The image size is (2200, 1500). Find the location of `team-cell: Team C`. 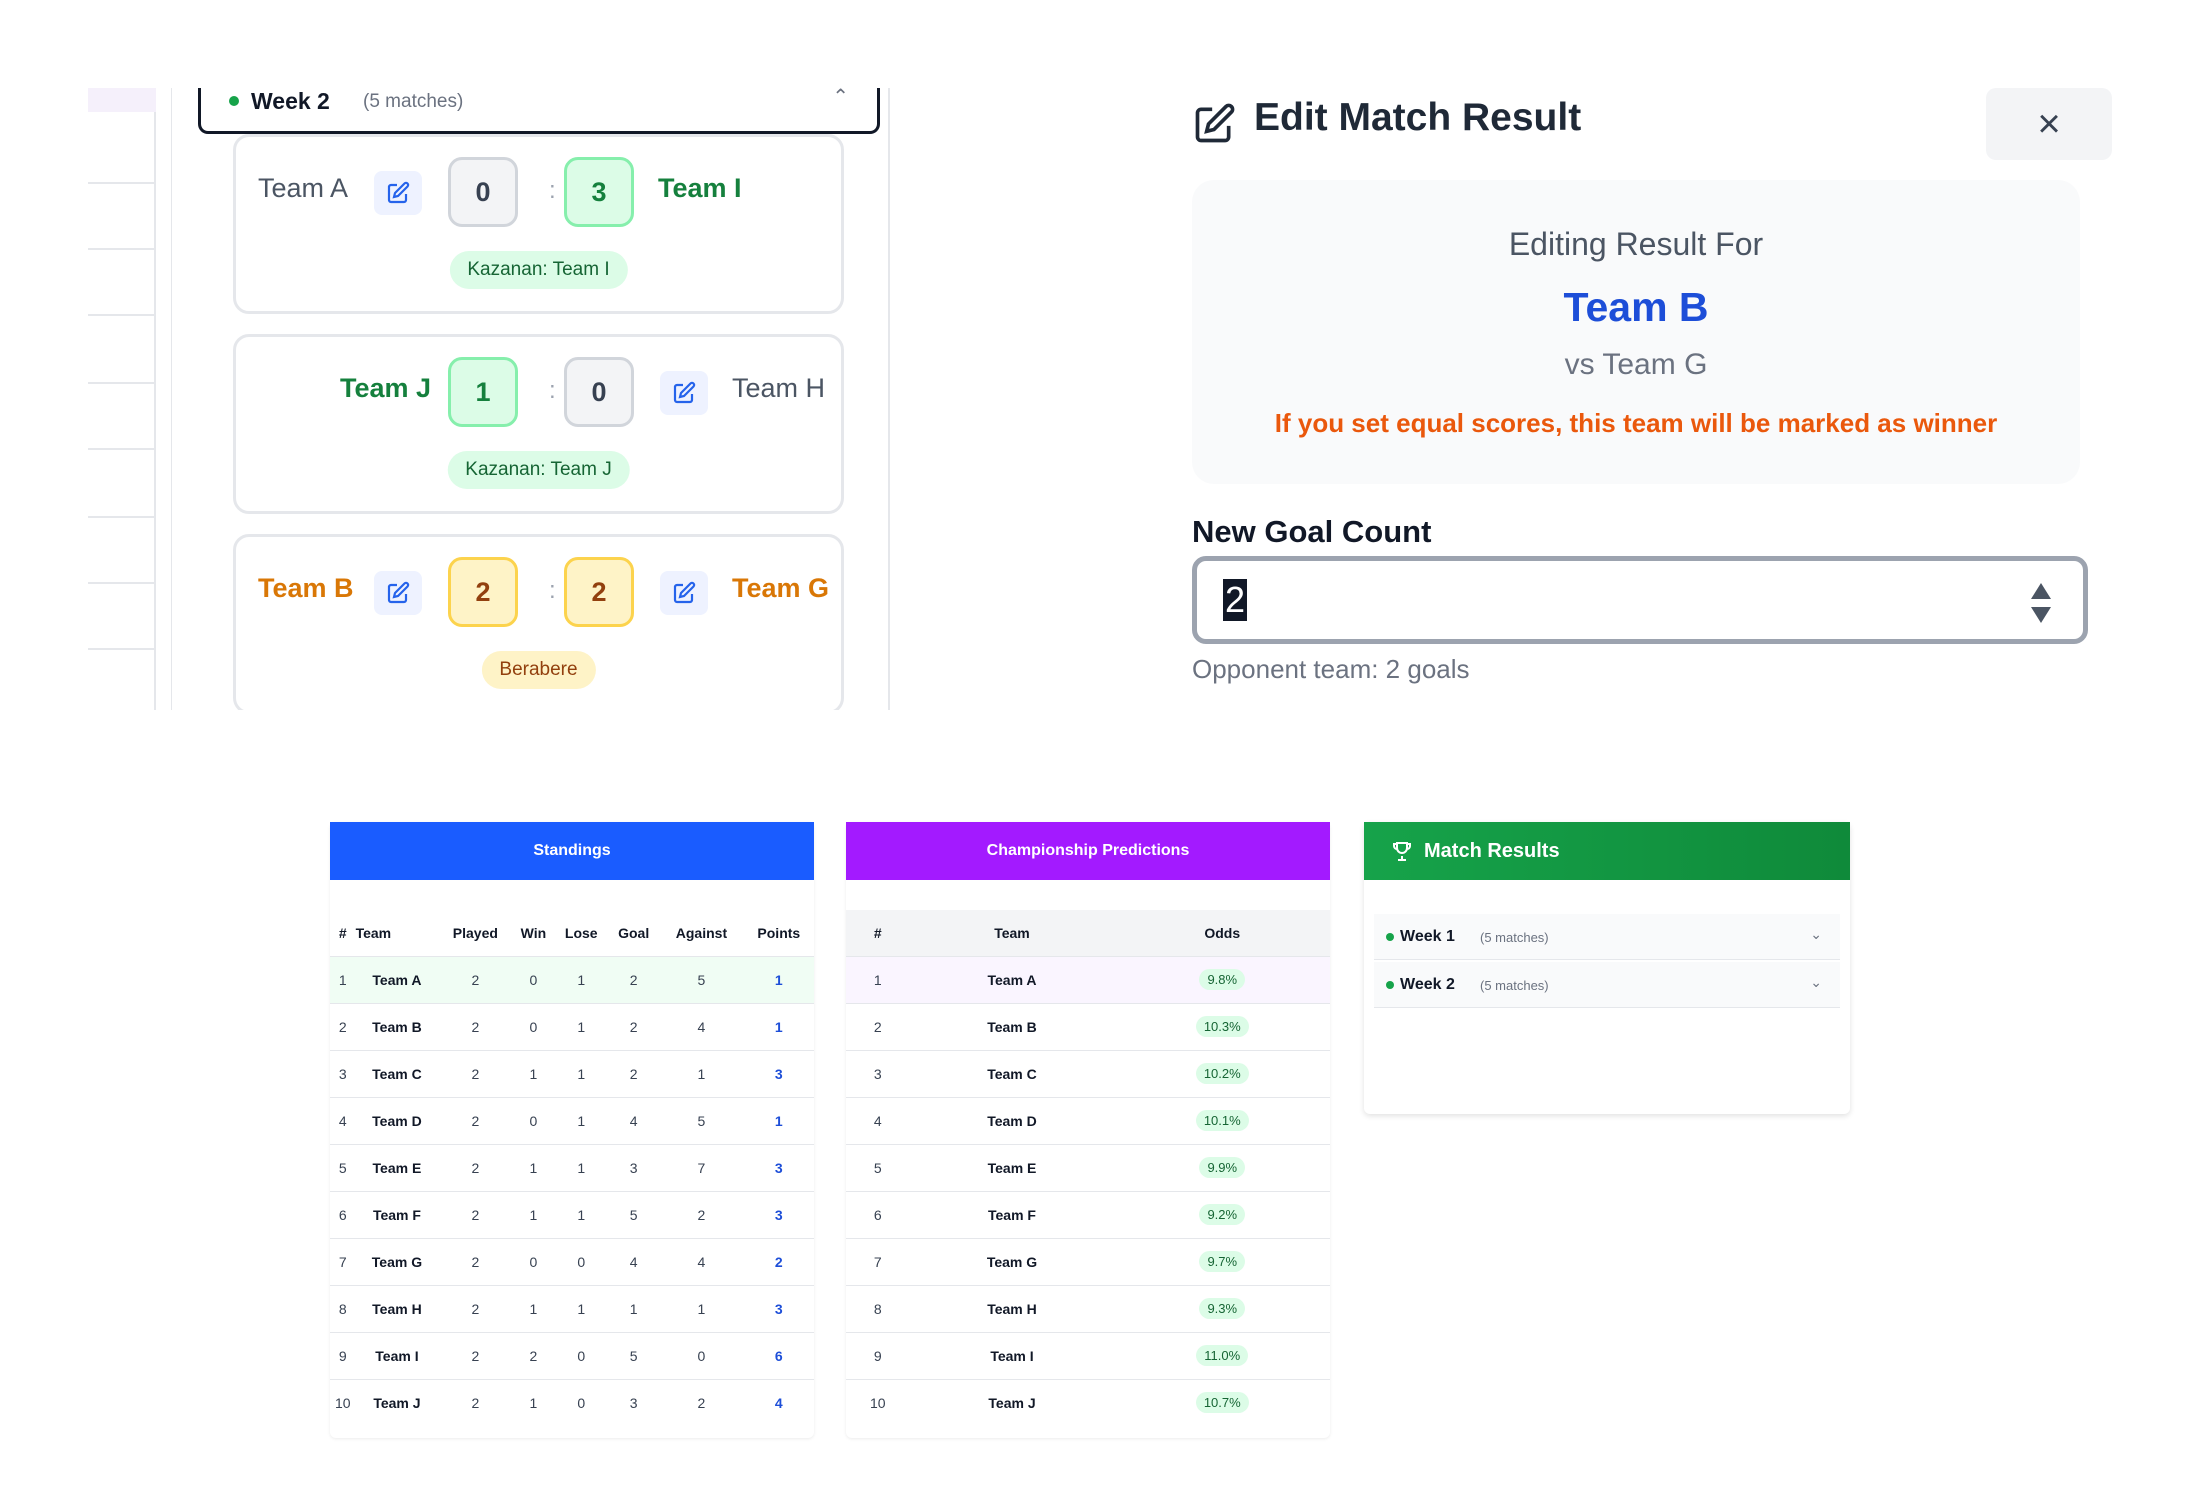

team-cell: Team C is located at coordinates (397, 1073).